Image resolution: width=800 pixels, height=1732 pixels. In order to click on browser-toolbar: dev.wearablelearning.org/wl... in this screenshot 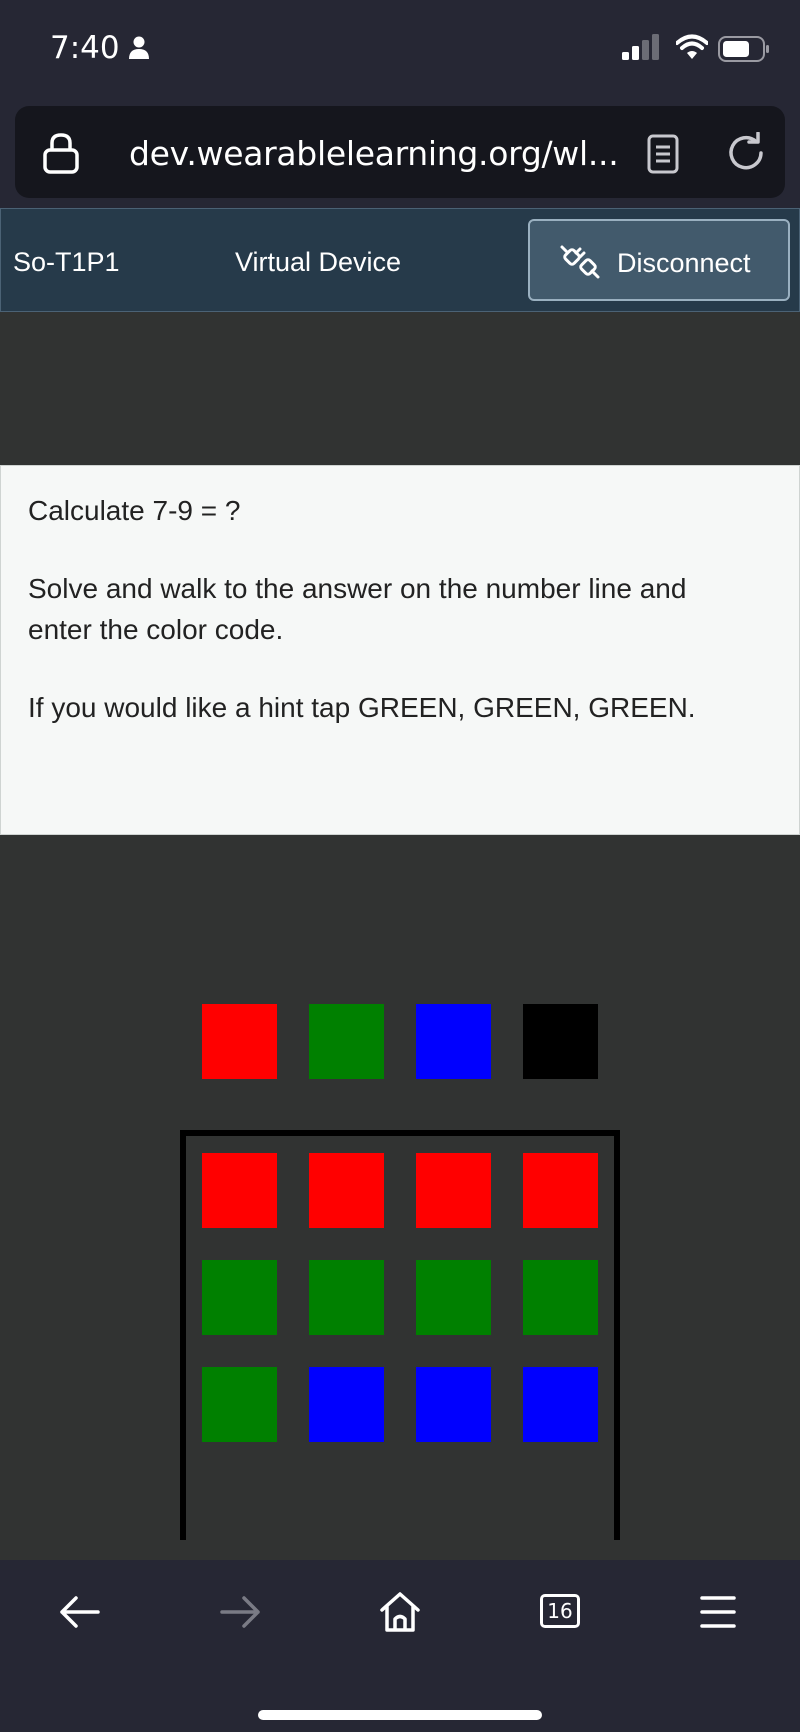, I will do `click(400, 154)`.